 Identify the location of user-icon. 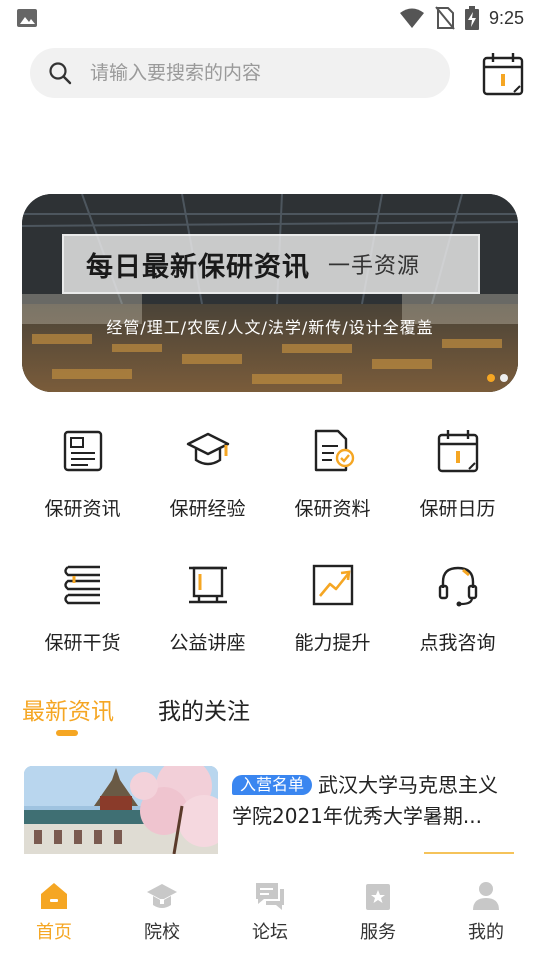
(486, 896).